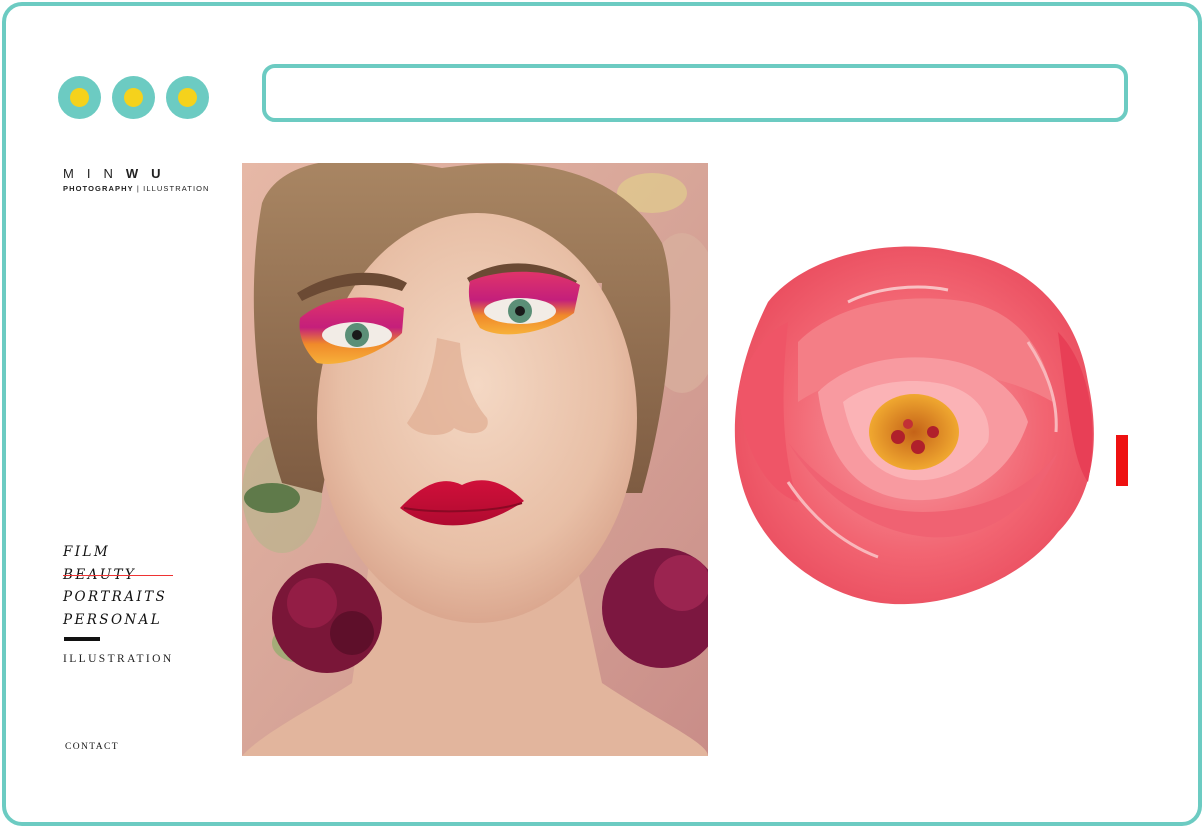  I want to click on logo-subtitle-illustration: ILLUSTRATION, so click(176, 188).